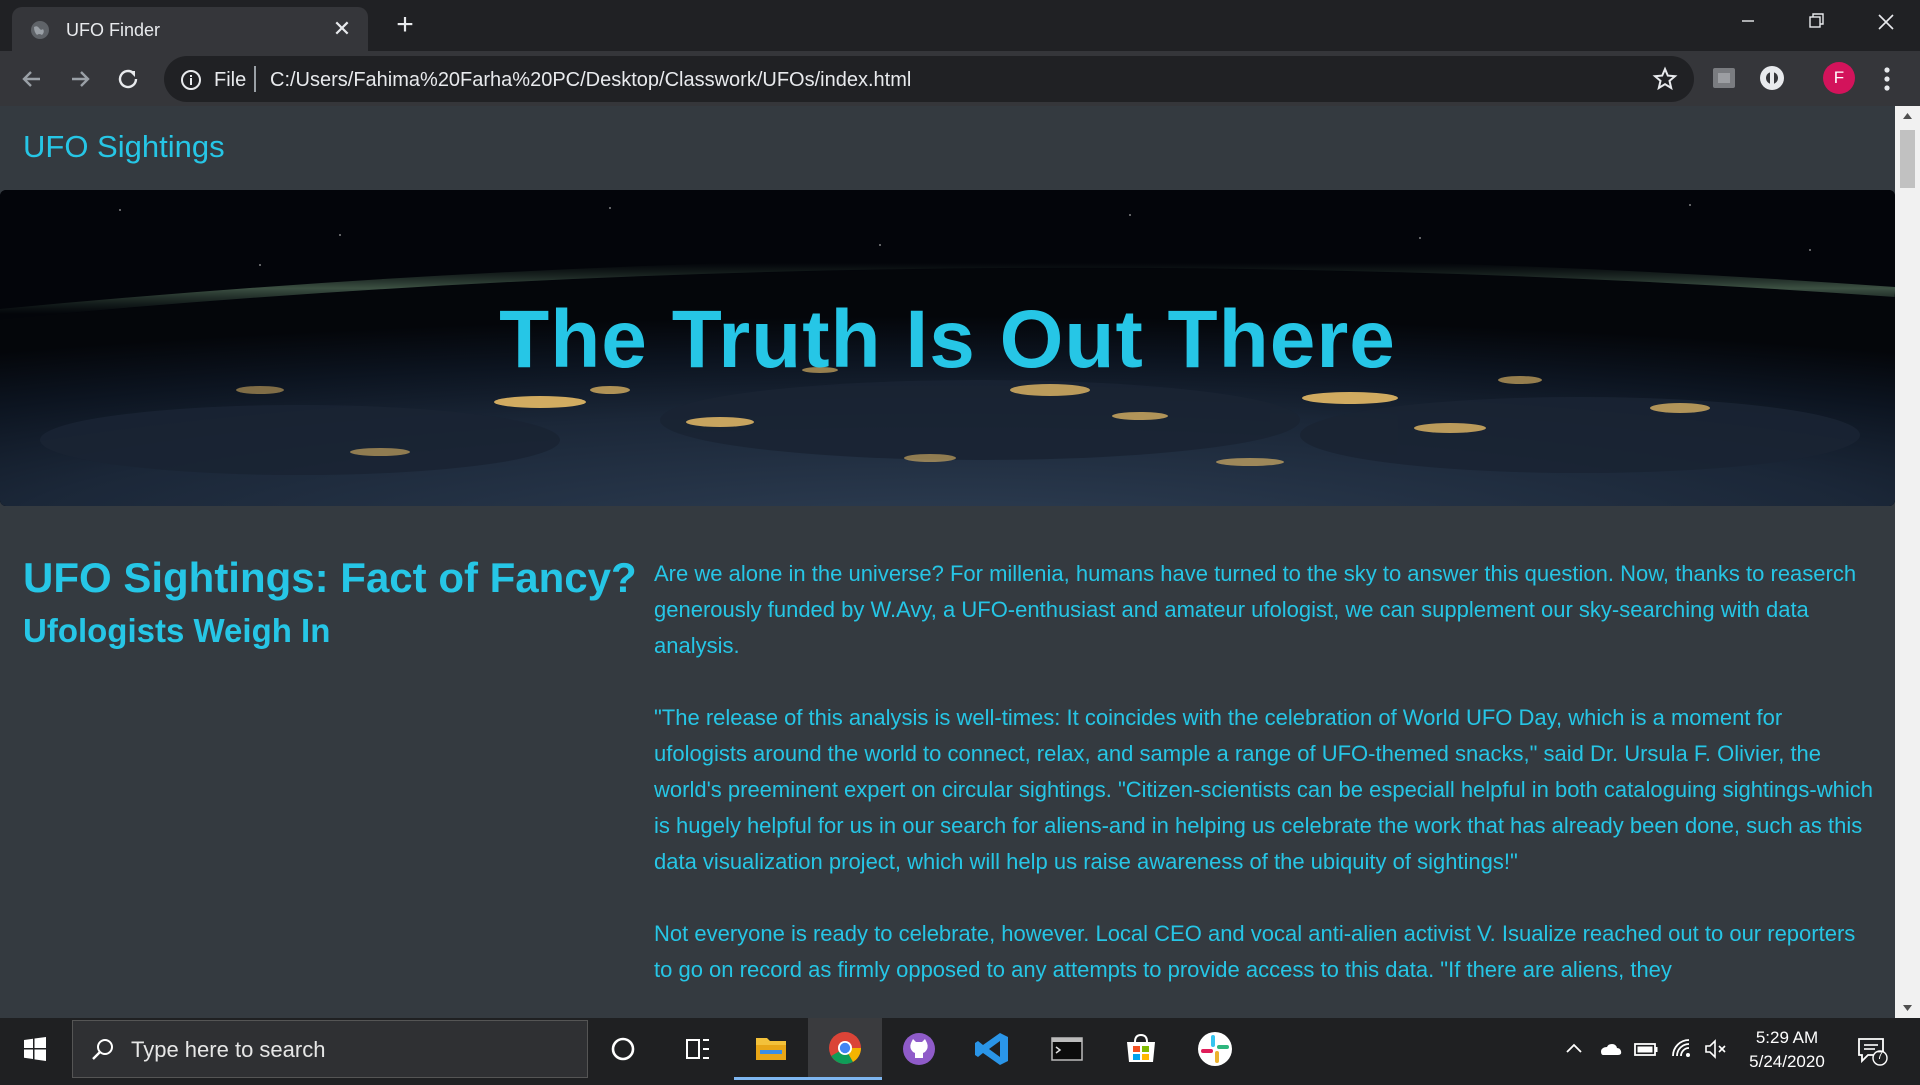  I want to click on new-tab-button: +, so click(405, 25).